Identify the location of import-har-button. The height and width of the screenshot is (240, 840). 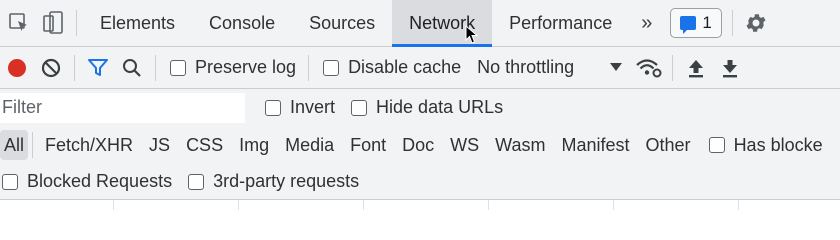
(696, 68).